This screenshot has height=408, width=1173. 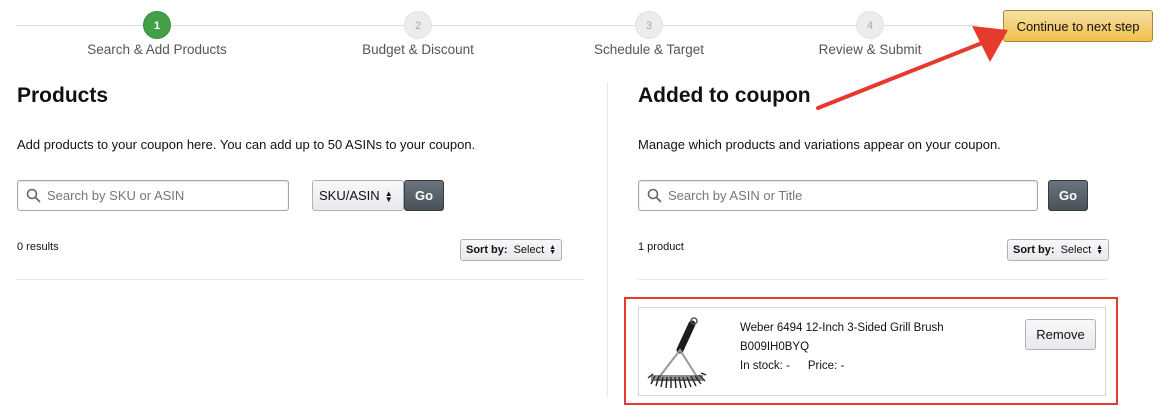 What do you see at coordinates (842, 328) in the screenshot?
I see `product-title: Weber 6494 12-Inch 3-Sided Grill Brush` at bounding box center [842, 328].